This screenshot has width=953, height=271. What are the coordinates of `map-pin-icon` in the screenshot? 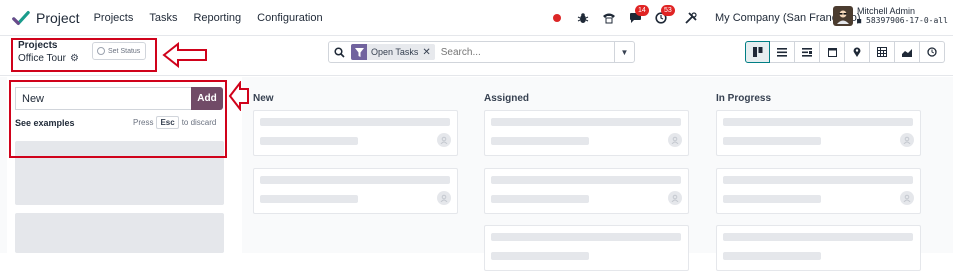 It's located at (857, 52).